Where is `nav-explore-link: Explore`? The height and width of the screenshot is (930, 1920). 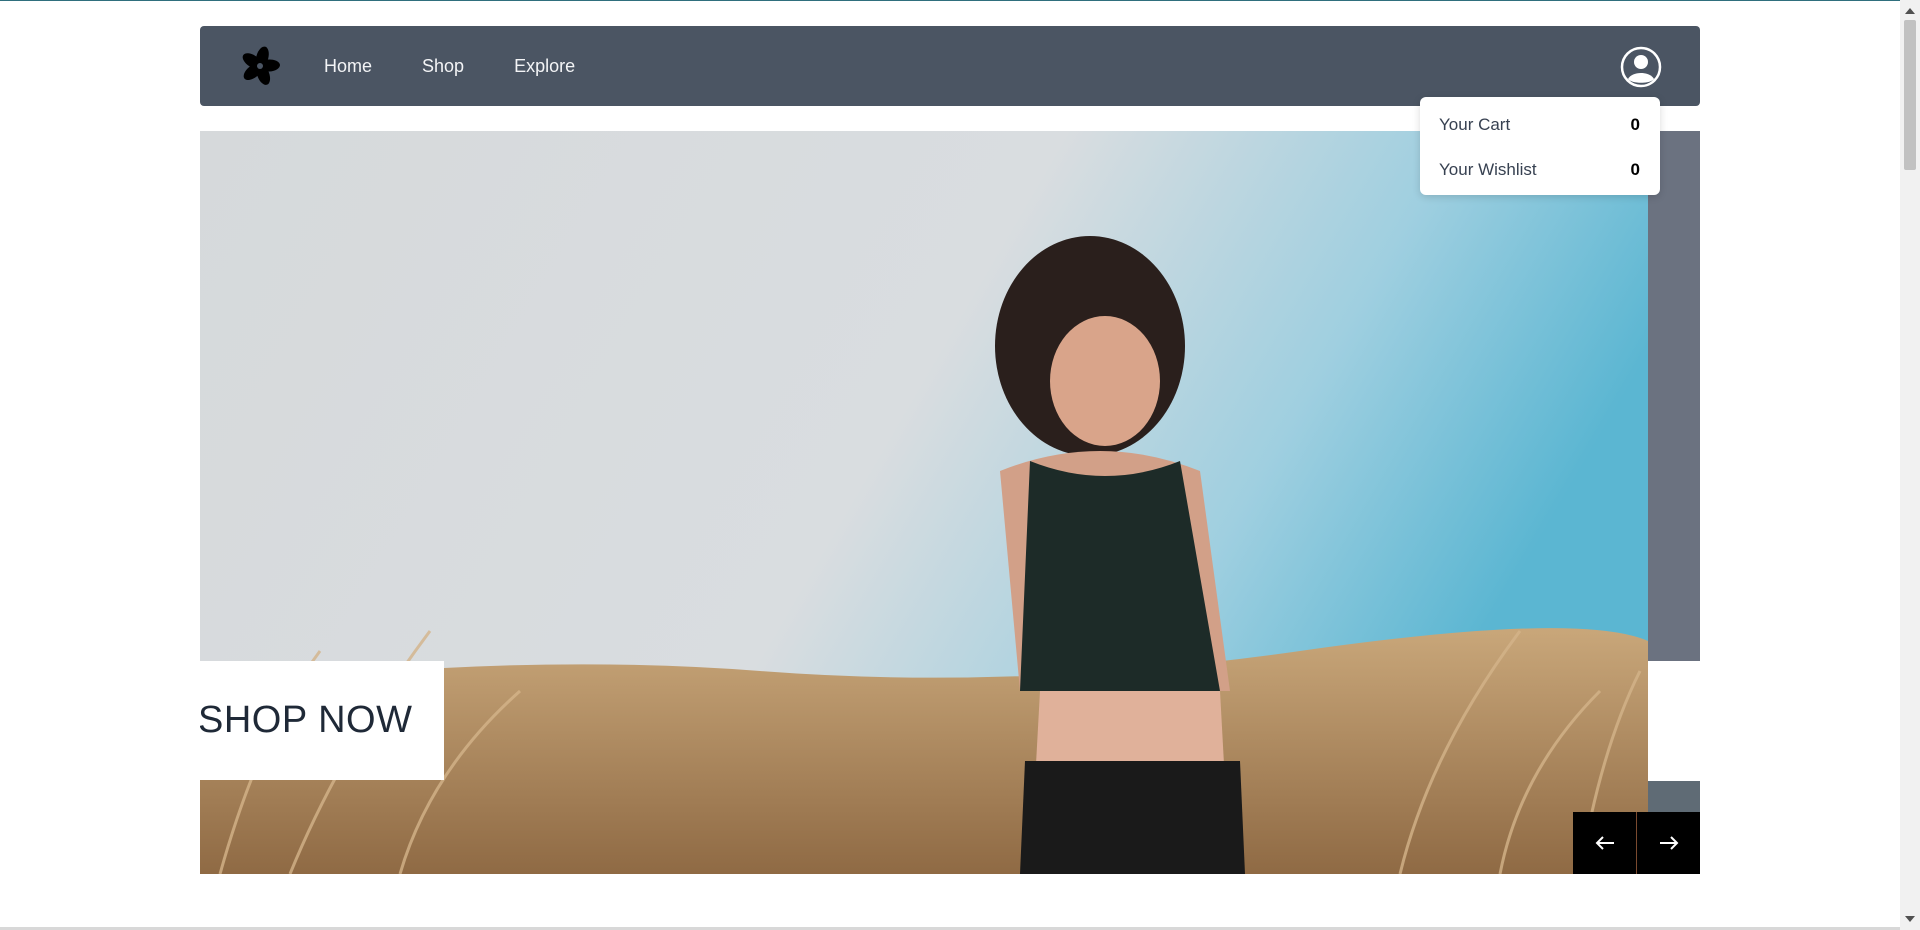
nav-explore-link: Explore is located at coordinates (544, 66).